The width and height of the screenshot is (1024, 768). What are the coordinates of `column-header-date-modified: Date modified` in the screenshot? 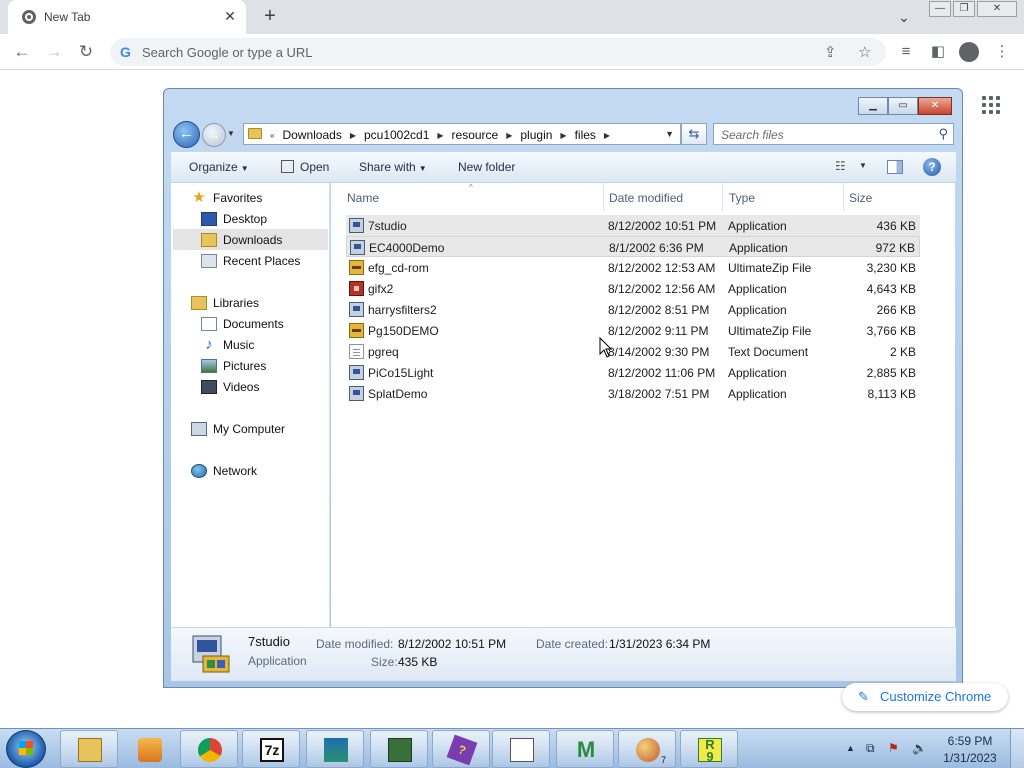 It's located at (646, 198).